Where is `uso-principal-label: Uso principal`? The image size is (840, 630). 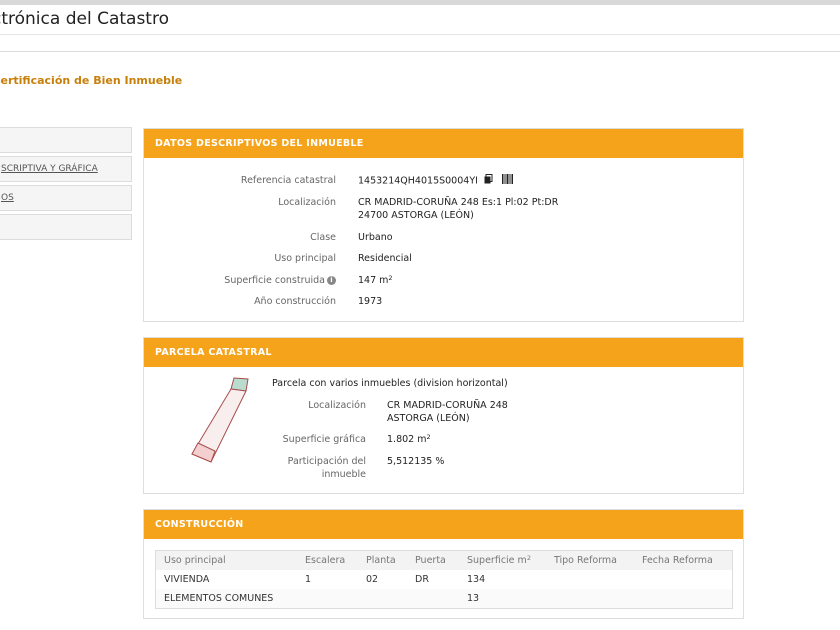 uso-principal-label: Uso principal is located at coordinates (305, 258).